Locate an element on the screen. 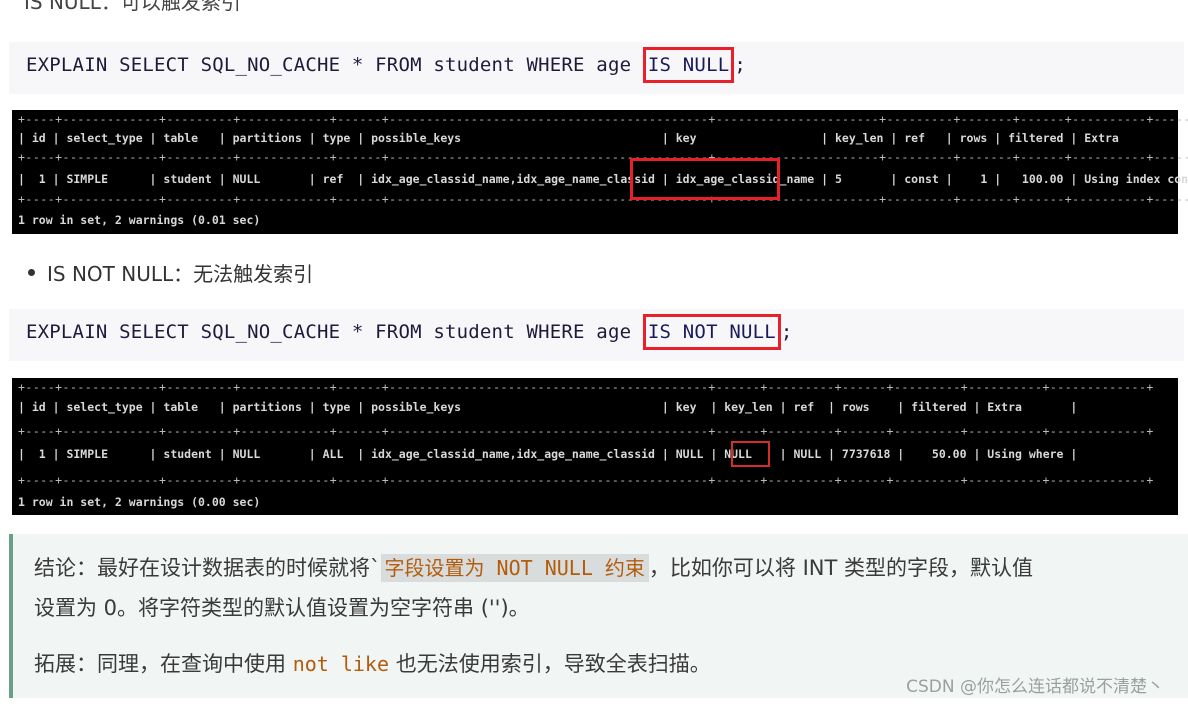  inline-code-not-null: 字段设置为 NOT NULL 约束 is located at coordinates (514, 568).